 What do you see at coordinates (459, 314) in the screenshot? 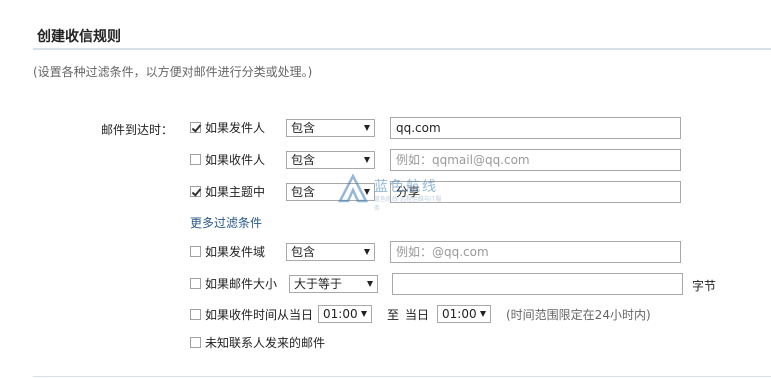
I see `receive-time-end-value: 01:00` at bounding box center [459, 314].